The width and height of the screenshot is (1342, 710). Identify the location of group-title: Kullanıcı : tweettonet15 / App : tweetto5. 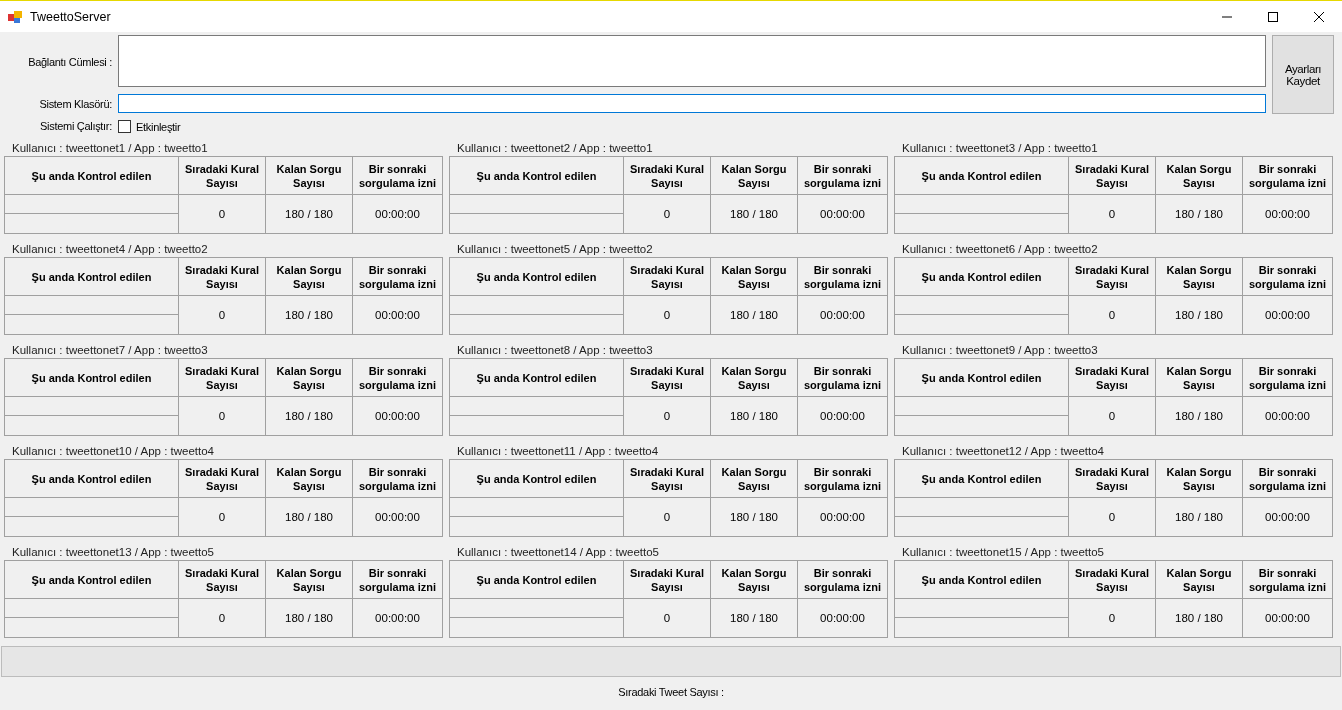
(1004, 552).